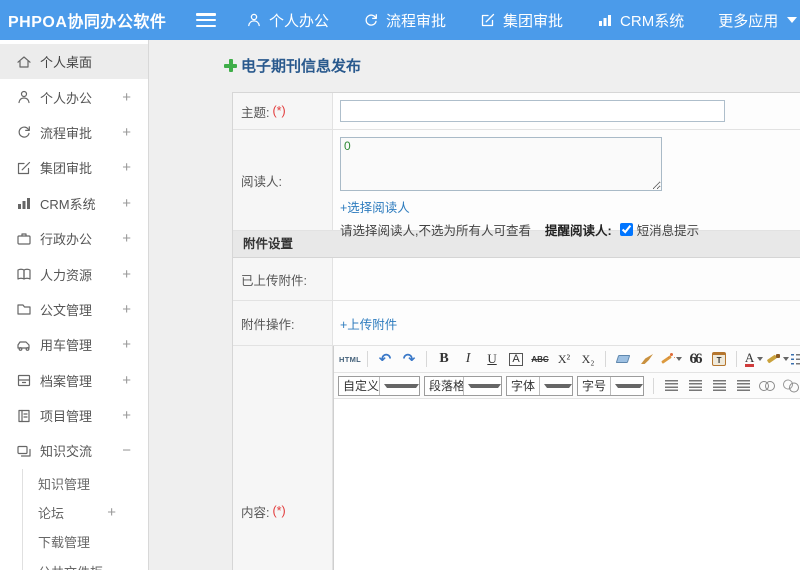  I want to click on bold-button: B, so click(444, 359).